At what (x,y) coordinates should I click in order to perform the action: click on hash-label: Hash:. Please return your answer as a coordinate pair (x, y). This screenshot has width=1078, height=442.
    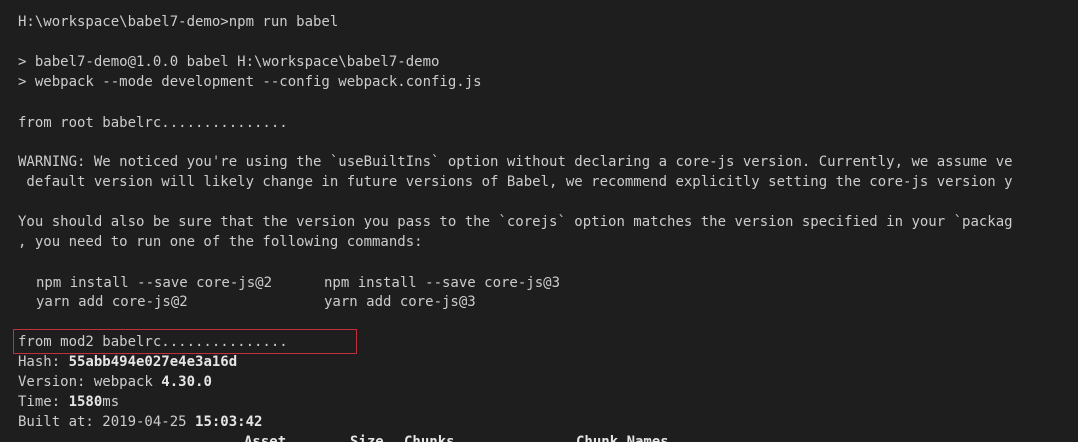
    Looking at the image, I should click on (43, 362).